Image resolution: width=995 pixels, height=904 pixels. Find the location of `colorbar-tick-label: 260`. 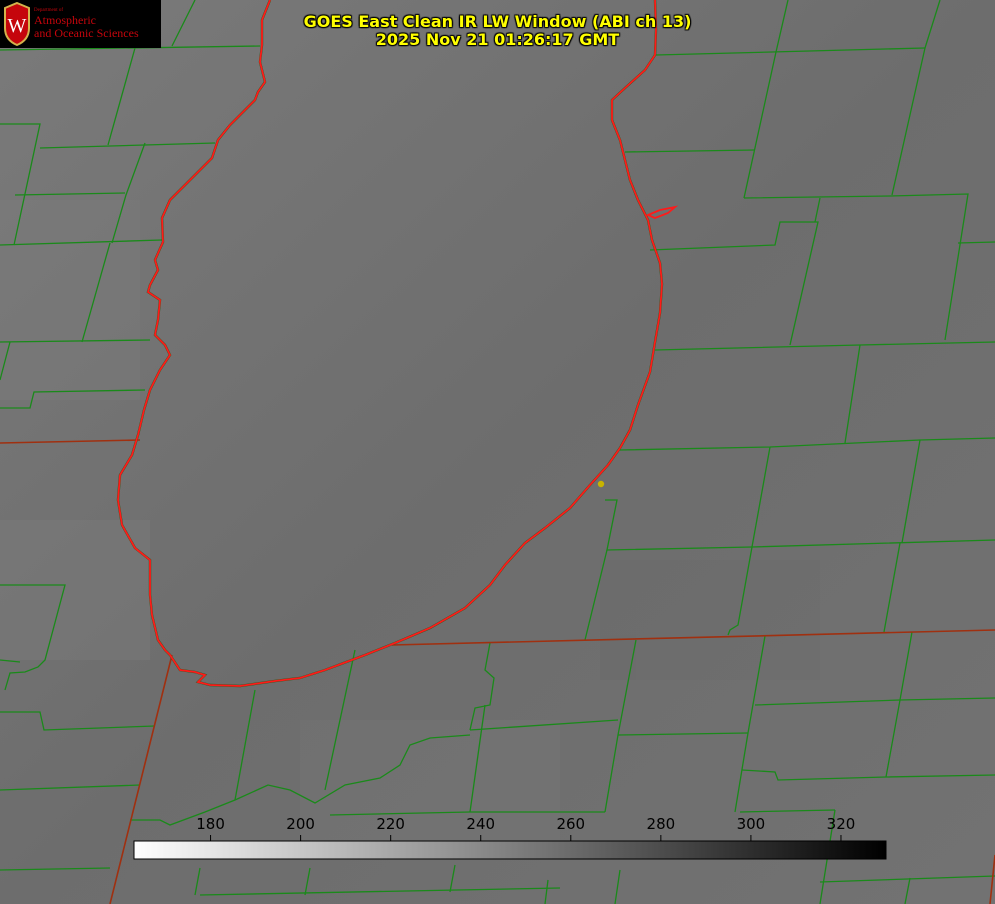

colorbar-tick-label: 260 is located at coordinates (571, 824).